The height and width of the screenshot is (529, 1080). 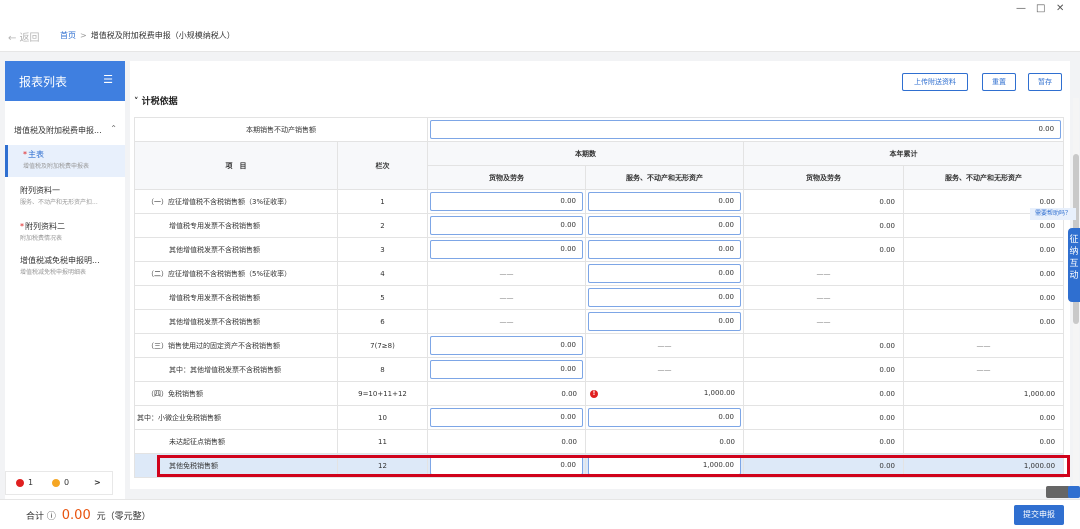 What do you see at coordinates (1039, 515) in the screenshot?
I see `submit-declaration-button: 提交申报` at bounding box center [1039, 515].